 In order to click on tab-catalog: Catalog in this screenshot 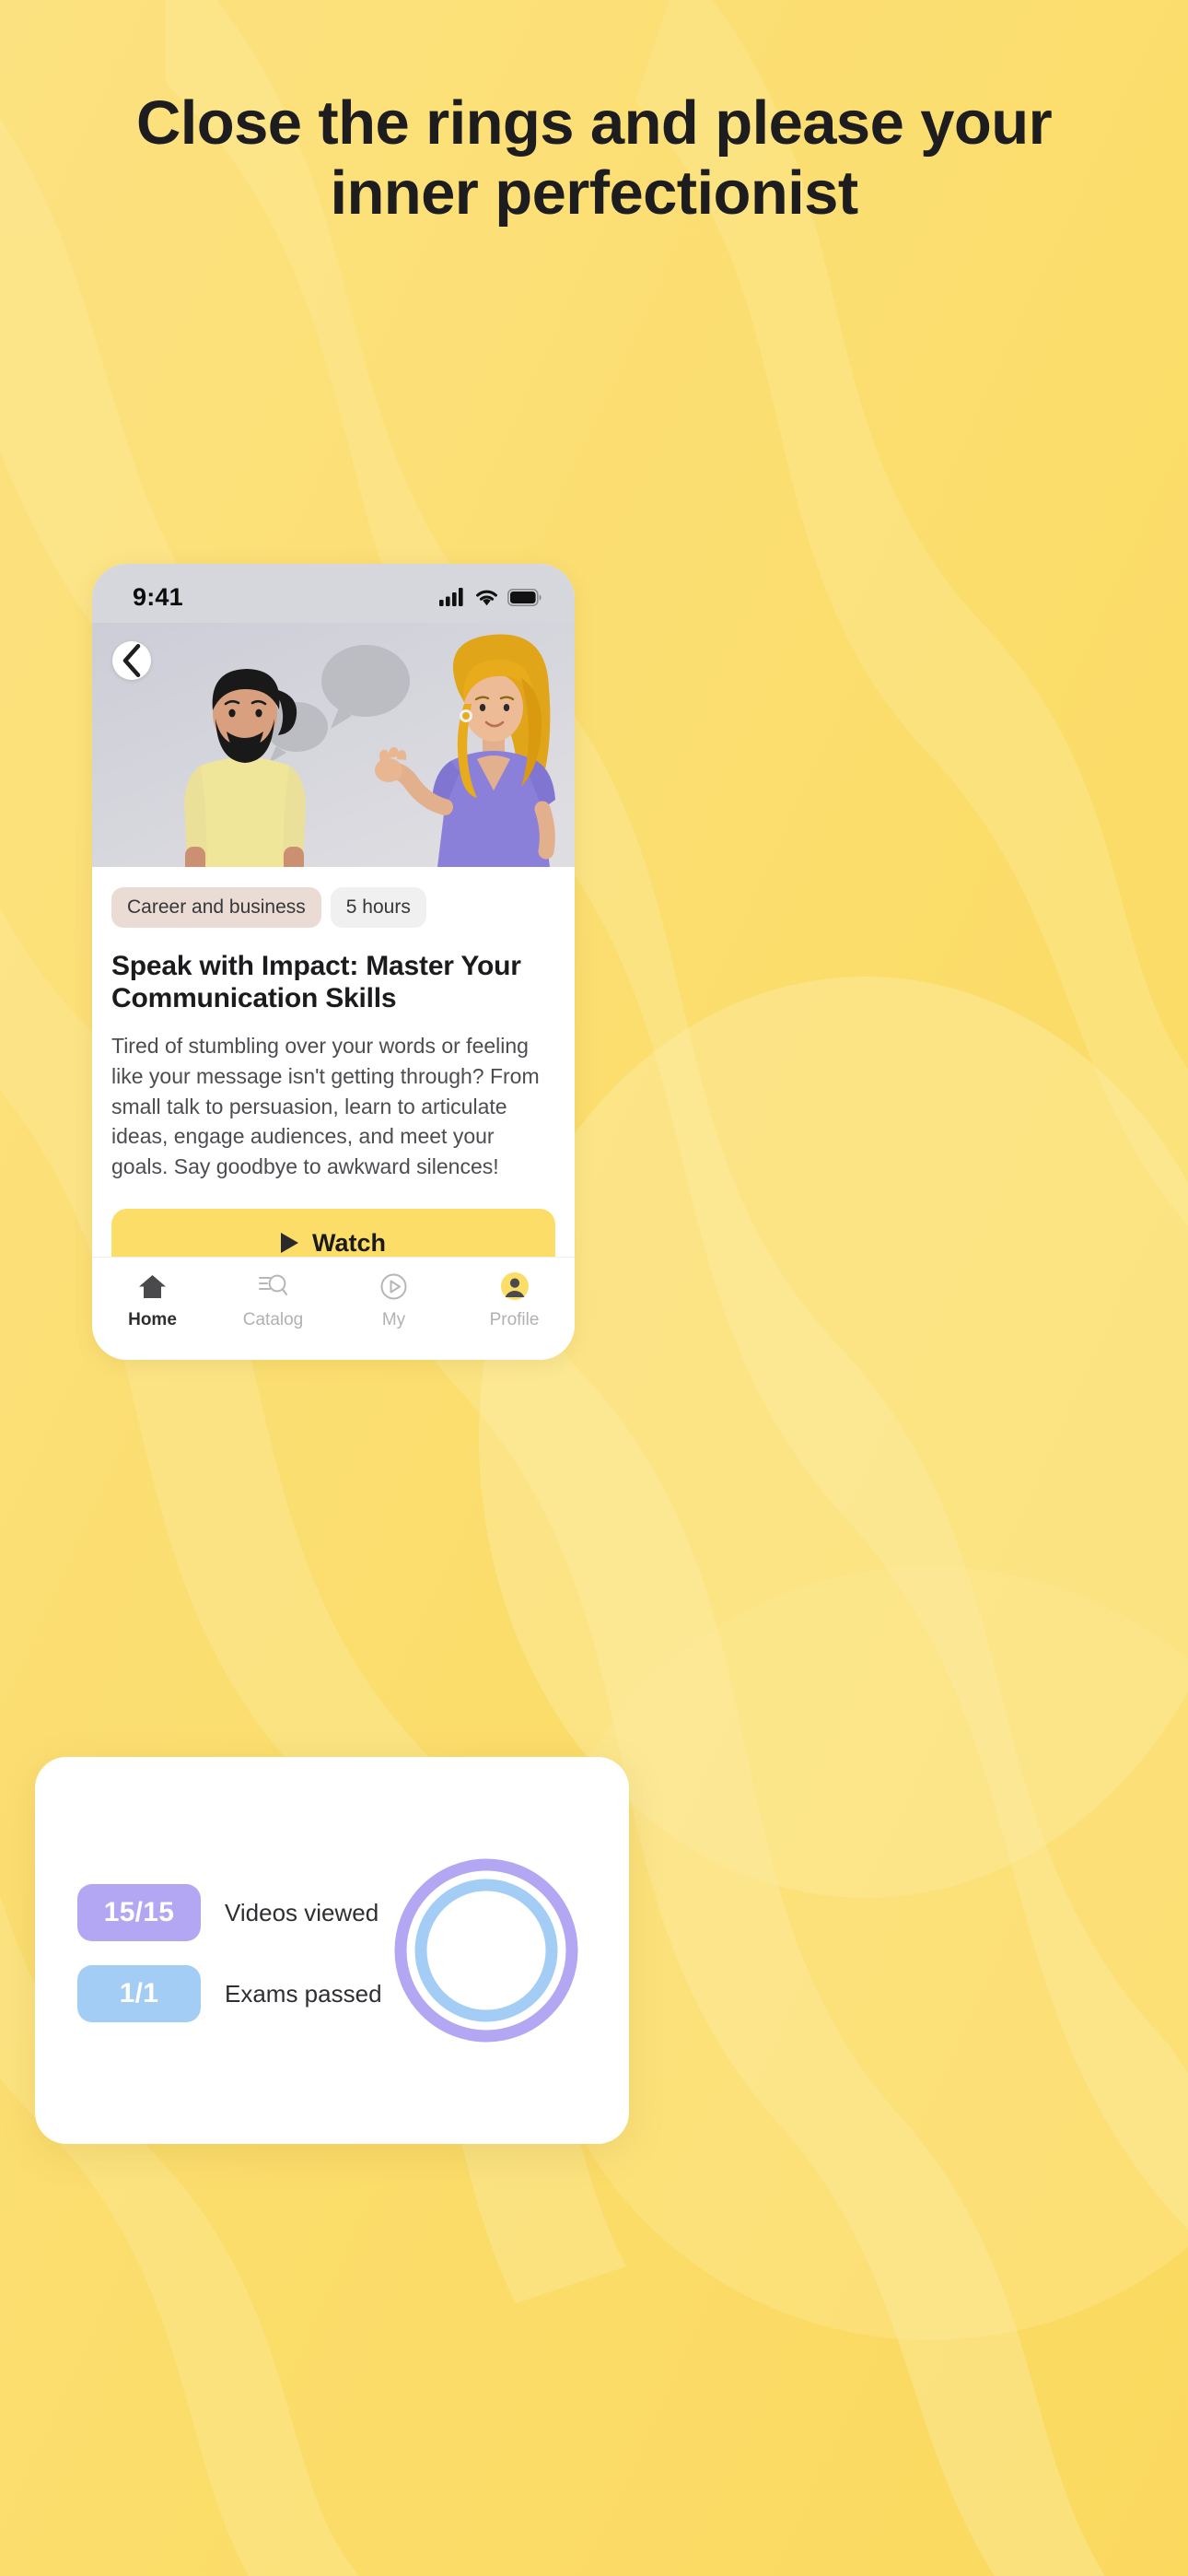, I will do `click(273, 1300)`.